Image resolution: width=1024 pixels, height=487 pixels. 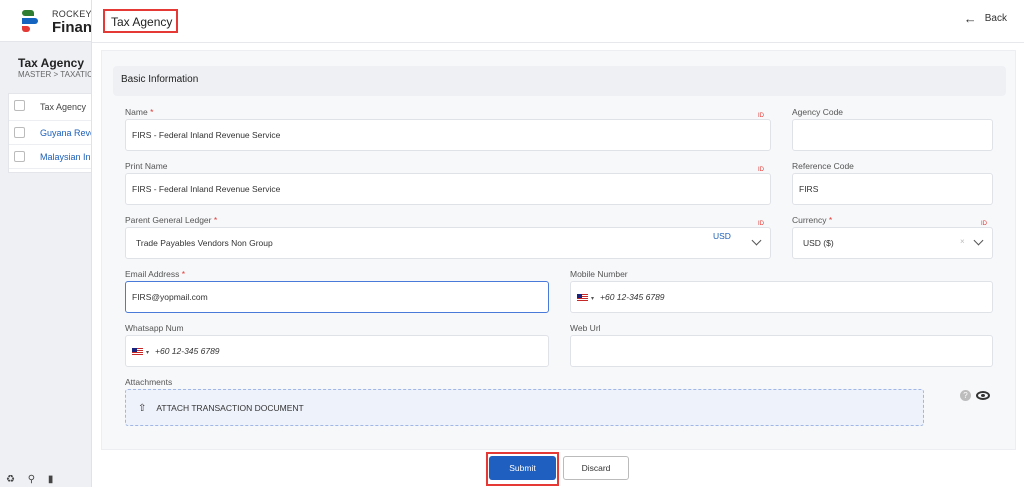 What do you see at coordinates (818, 243) in the screenshot?
I see `currency-value: USD ($)` at bounding box center [818, 243].